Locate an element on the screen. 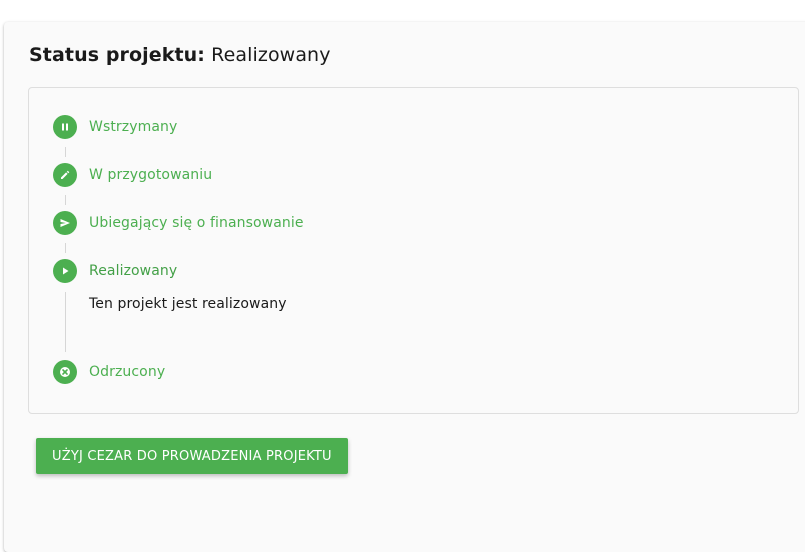 The width and height of the screenshot is (805, 552). close-circle-icon is located at coordinates (65, 372).